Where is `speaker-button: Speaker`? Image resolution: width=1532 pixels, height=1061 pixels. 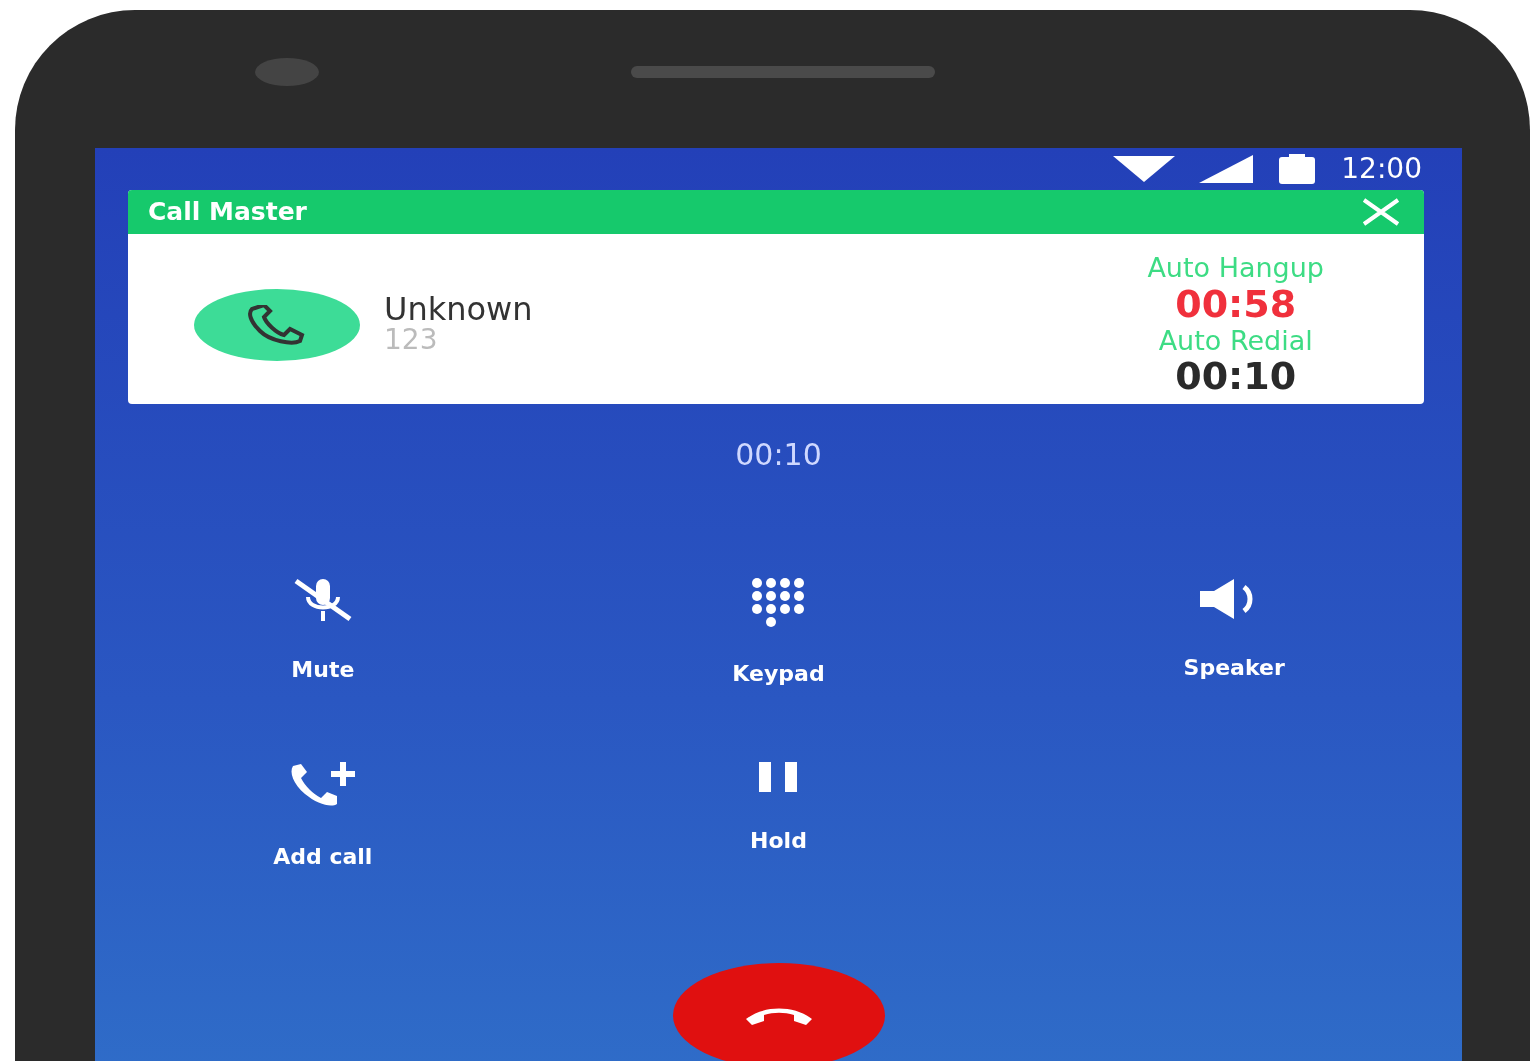 speaker-button: Speaker is located at coordinates (1234, 634).